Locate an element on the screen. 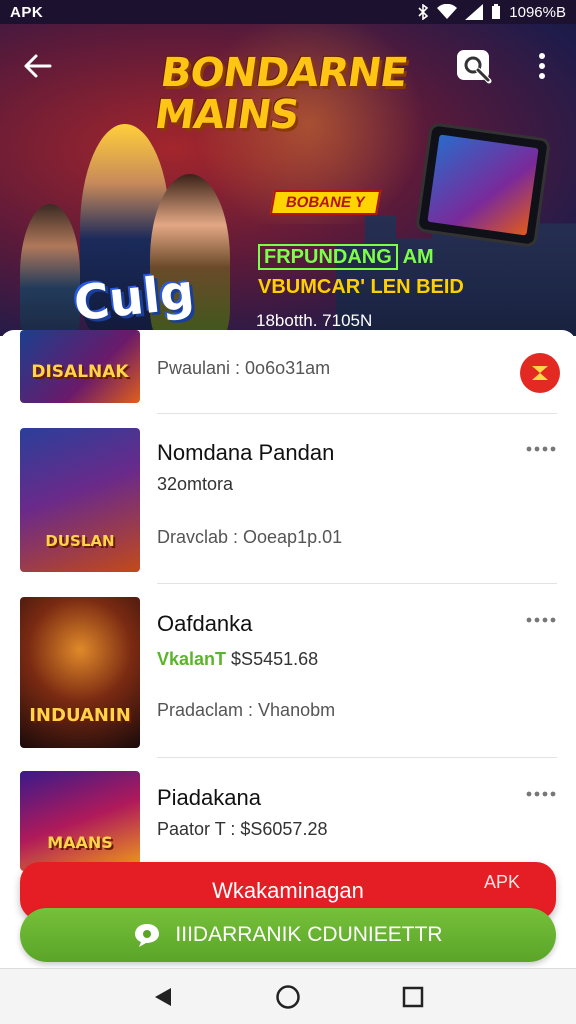 The width and height of the screenshot is (576, 1024). status-bar: APK 1096%B is located at coordinates (288, 12).